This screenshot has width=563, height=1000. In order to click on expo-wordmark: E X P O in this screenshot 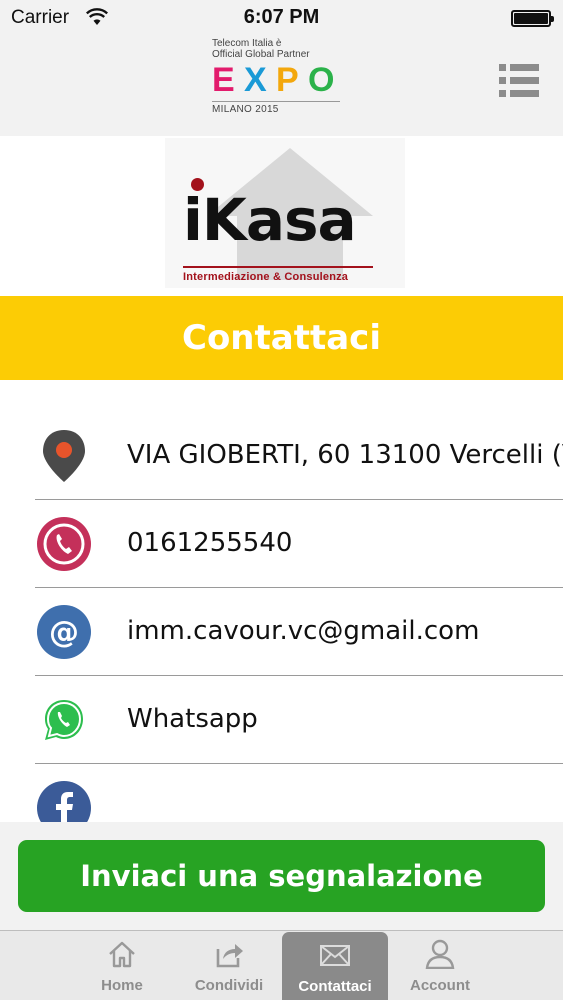, I will do `click(278, 80)`.